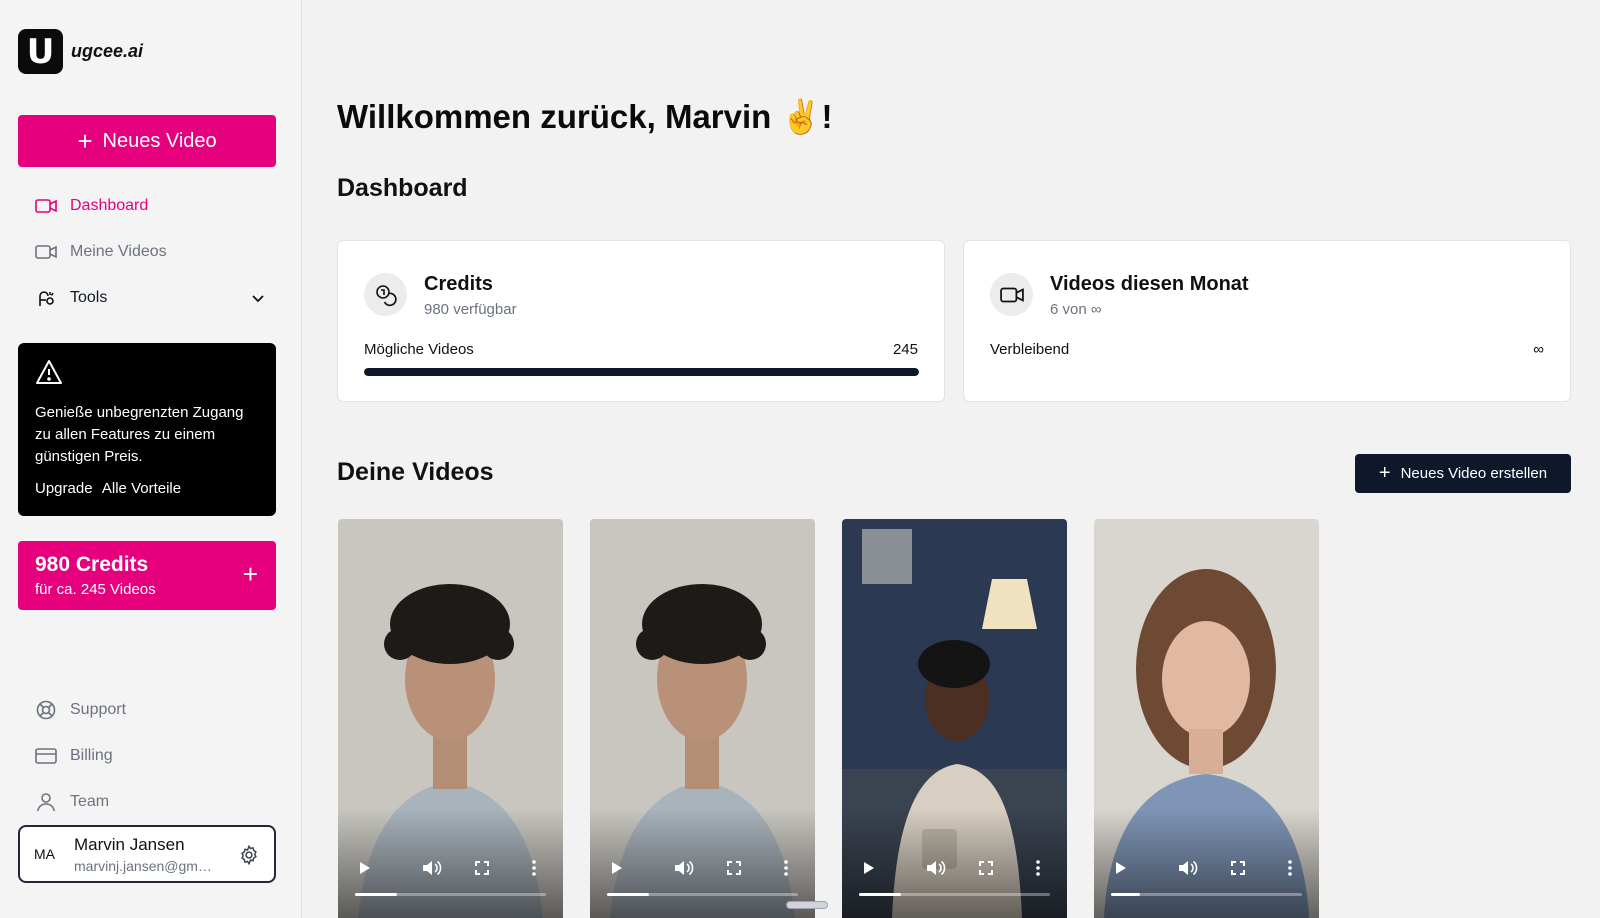  Describe the element at coordinates (40, 51) in the screenshot. I see `logo-mark: U` at that location.